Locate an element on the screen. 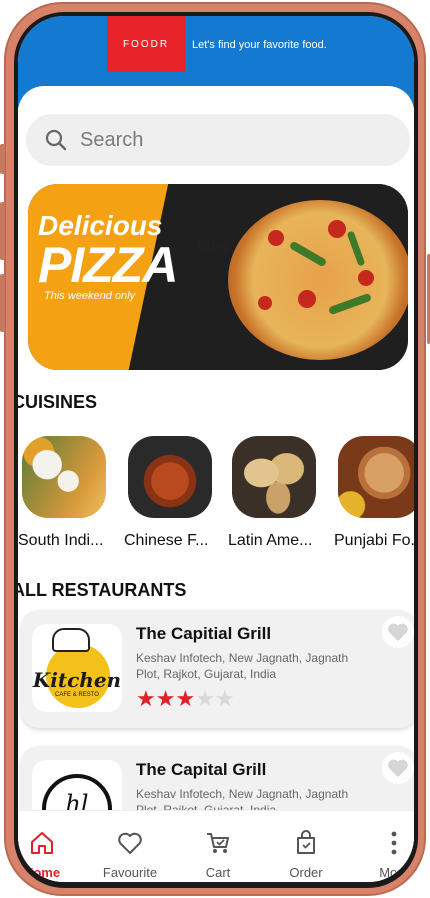  tab-label: More is located at coordinates (394, 872).